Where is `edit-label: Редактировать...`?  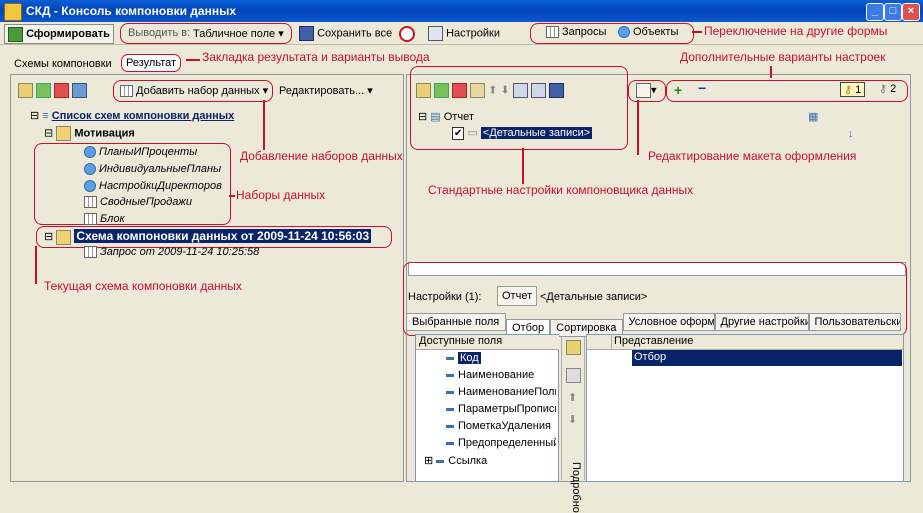 edit-label: Редактировать... is located at coordinates (322, 91).